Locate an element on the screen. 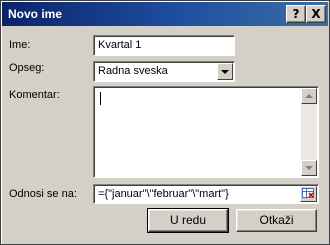 The image size is (330, 245). scroll-up-icon is located at coordinates (309, 96).